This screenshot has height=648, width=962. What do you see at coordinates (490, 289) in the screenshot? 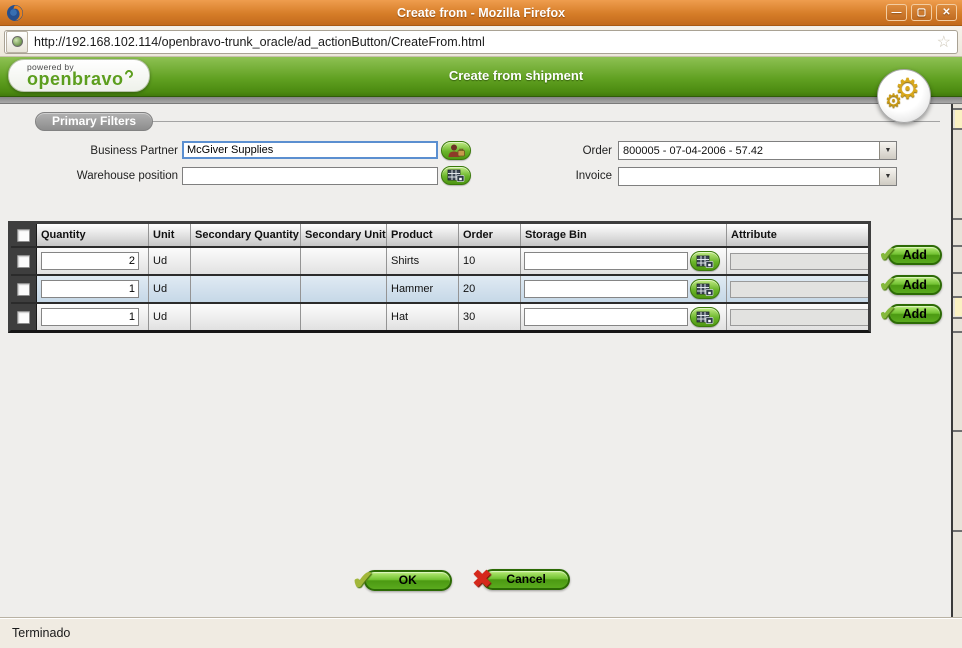
I see `order-cell: 20` at bounding box center [490, 289].